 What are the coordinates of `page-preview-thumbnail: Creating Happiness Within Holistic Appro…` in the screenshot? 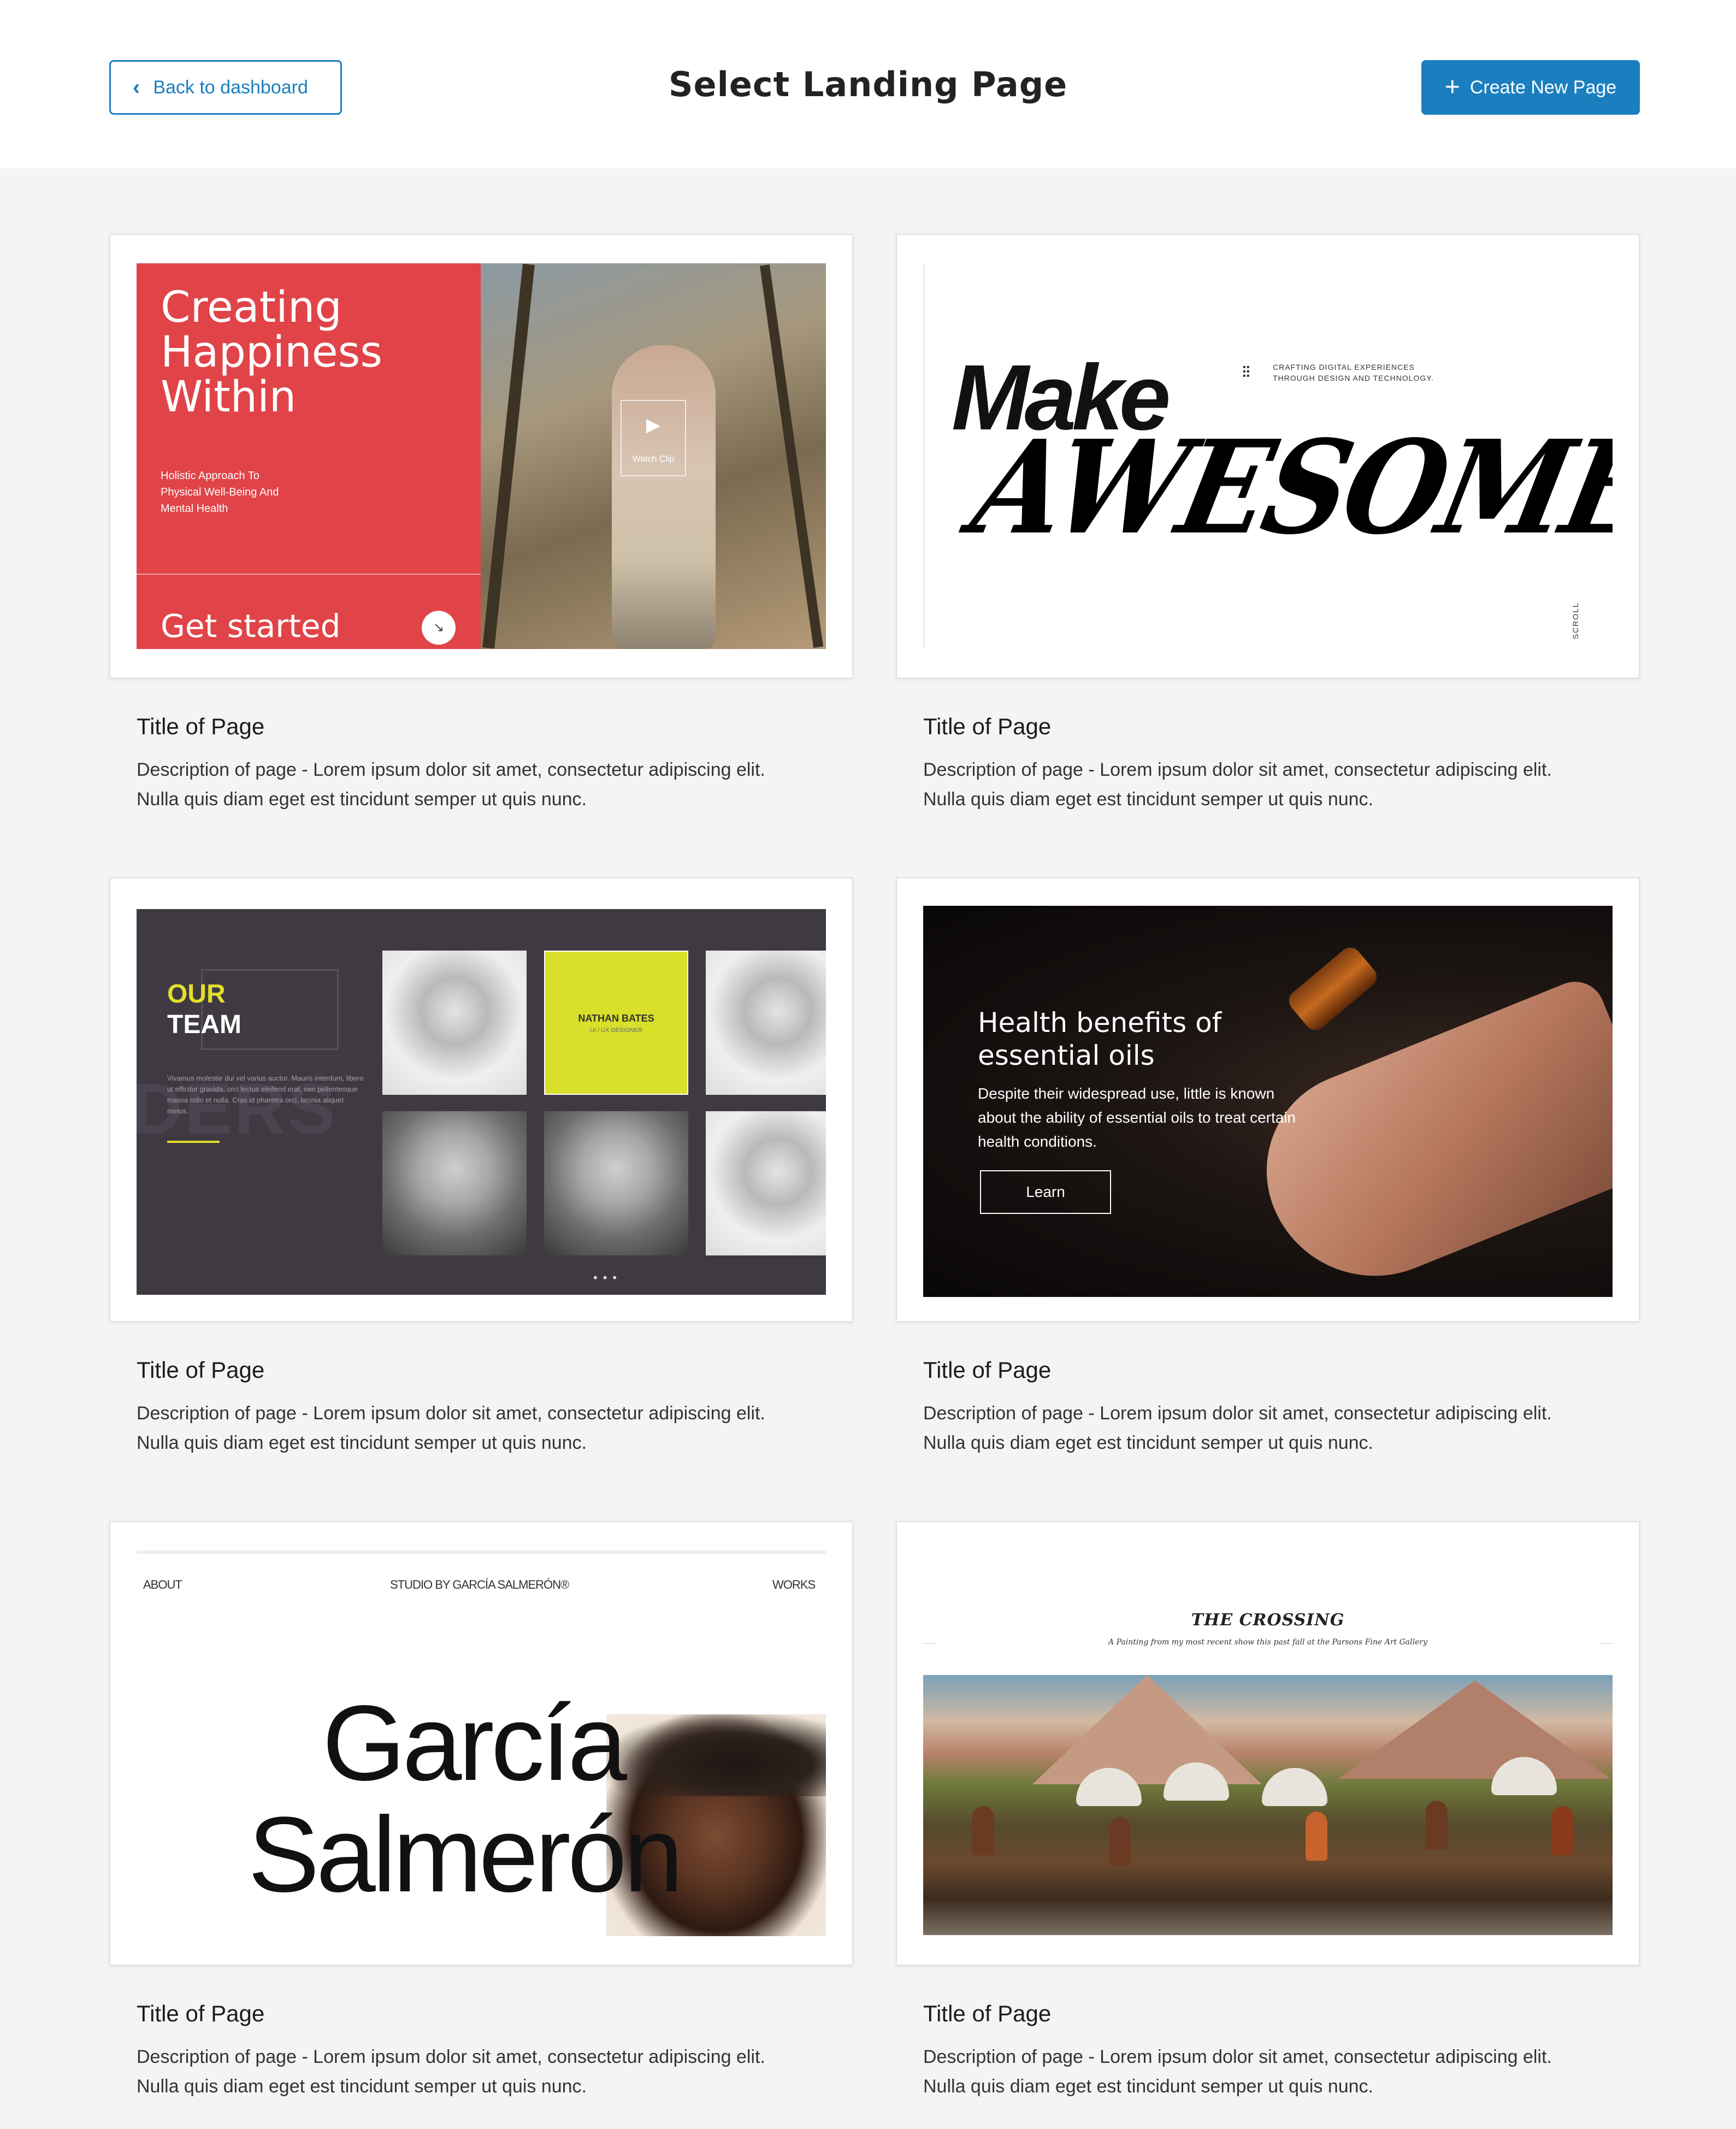 It's located at (481, 456).